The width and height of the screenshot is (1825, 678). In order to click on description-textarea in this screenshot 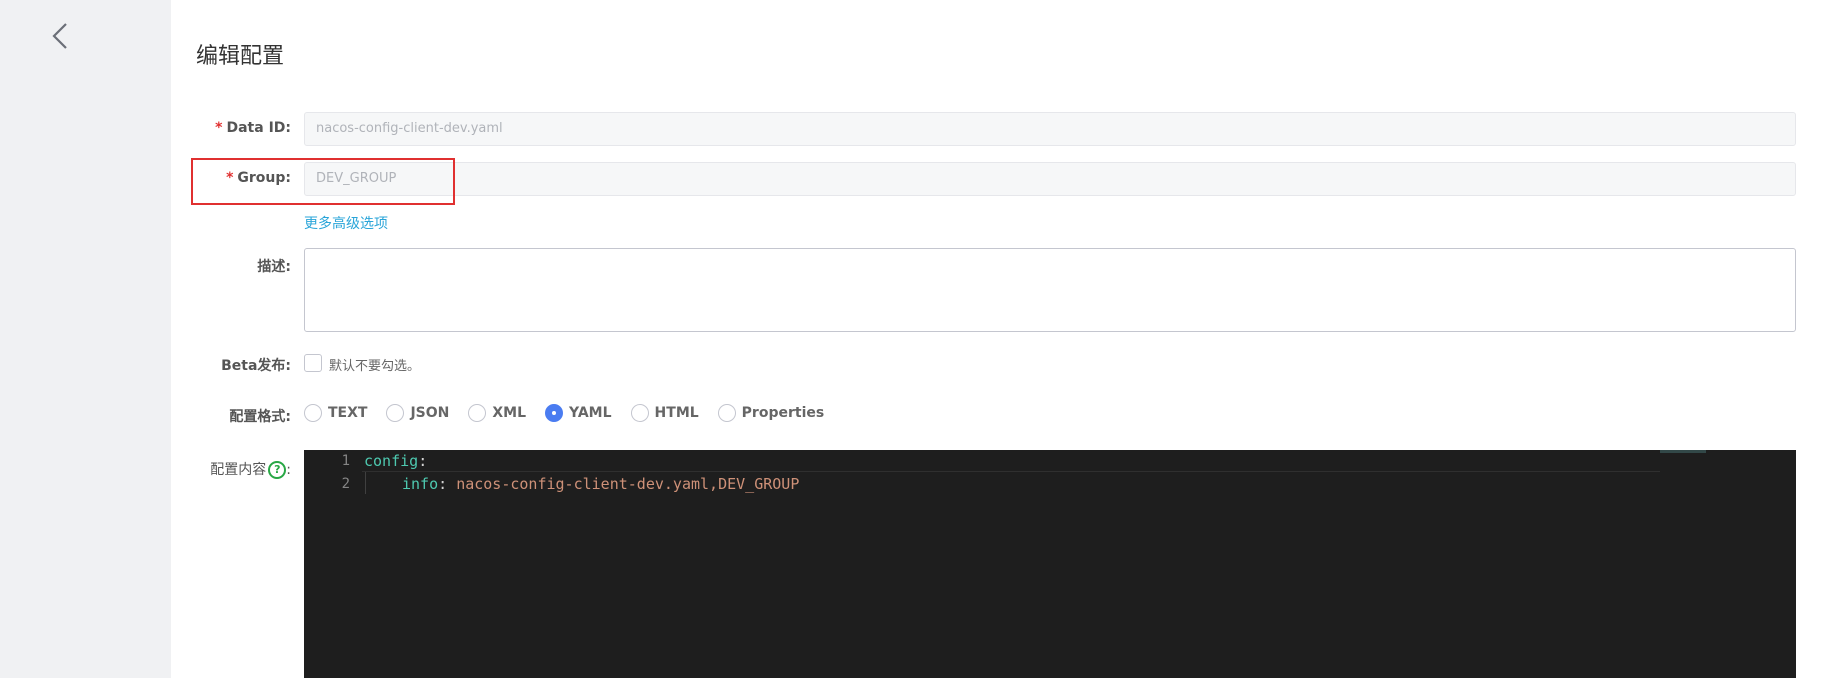, I will do `click(1050, 290)`.